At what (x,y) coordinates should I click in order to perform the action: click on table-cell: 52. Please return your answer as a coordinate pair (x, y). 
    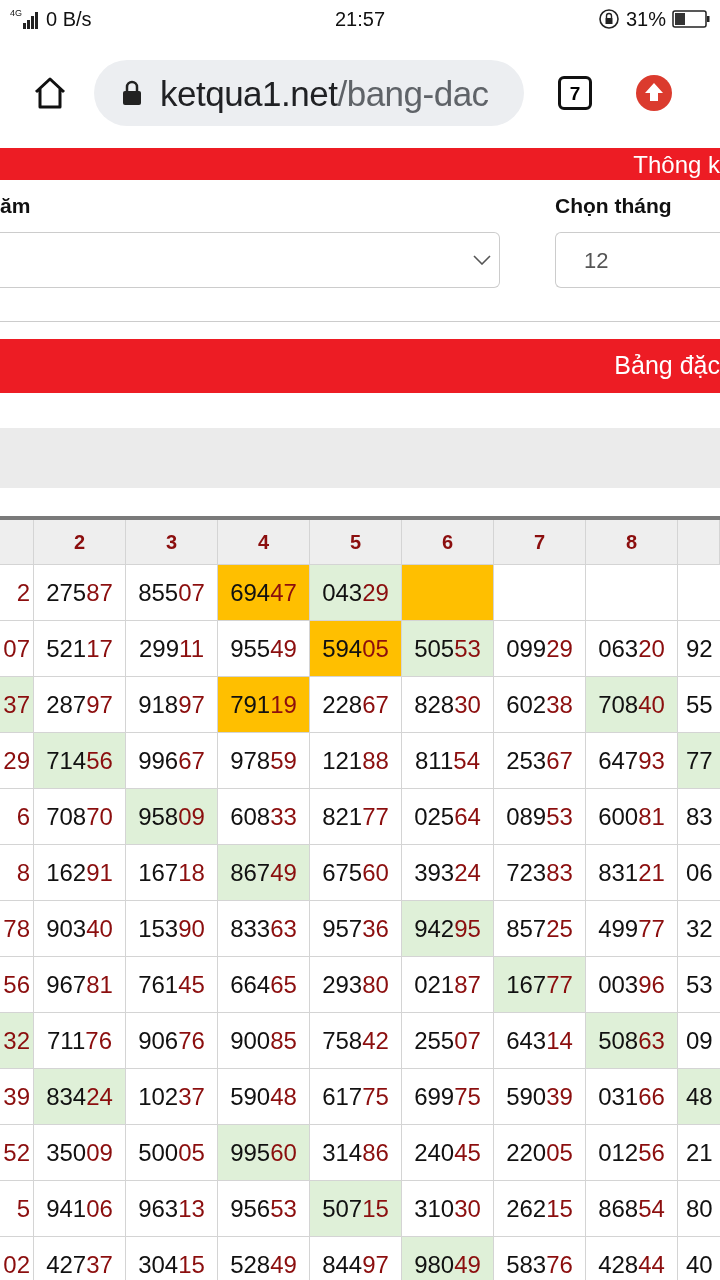
    Looking at the image, I should click on (17, 1153).